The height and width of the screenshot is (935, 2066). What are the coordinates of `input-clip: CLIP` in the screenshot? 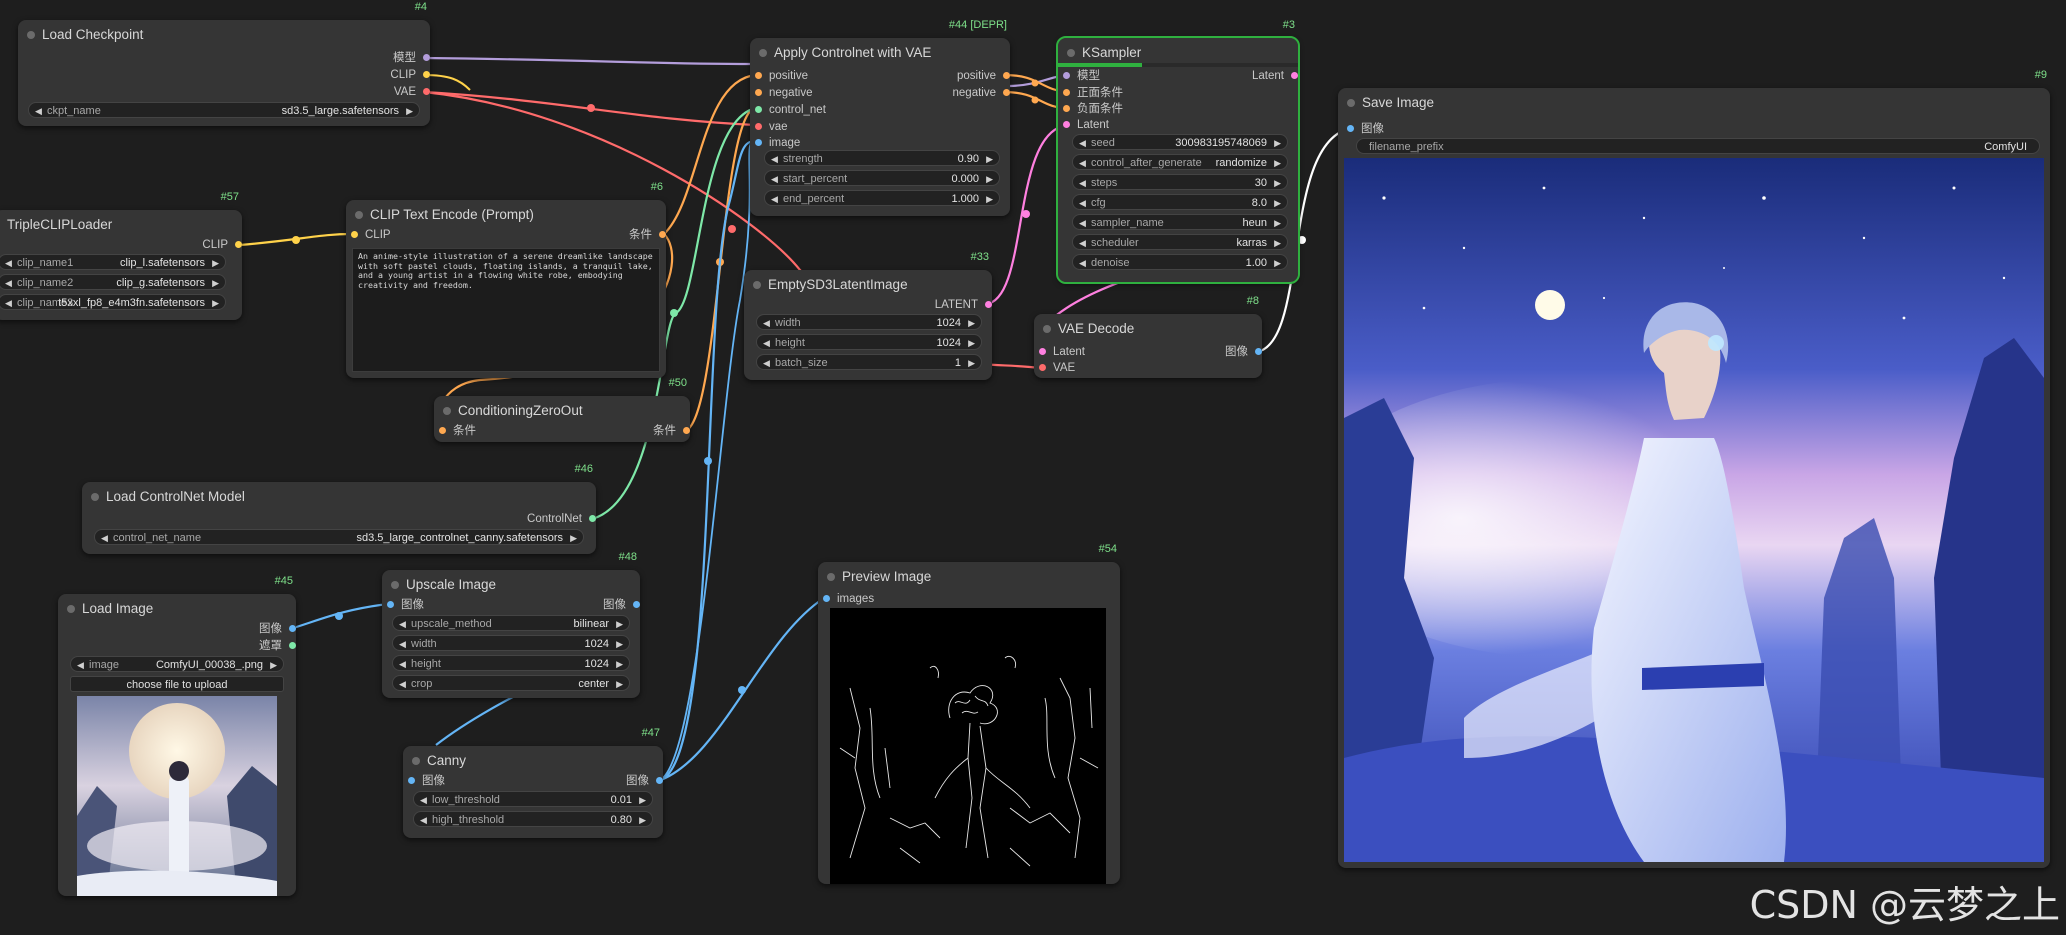 It's located at (371, 235).